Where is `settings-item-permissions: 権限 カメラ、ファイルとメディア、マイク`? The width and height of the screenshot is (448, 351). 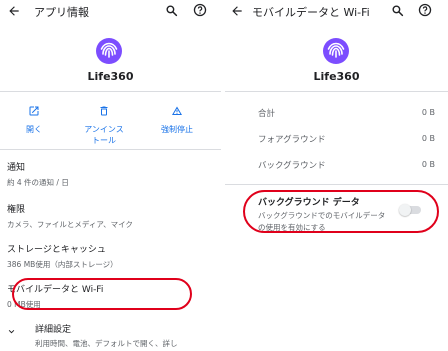 settings-item-permissions: 権限 カメラ、ファイルとメディア、マイク is located at coordinates (70, 216).